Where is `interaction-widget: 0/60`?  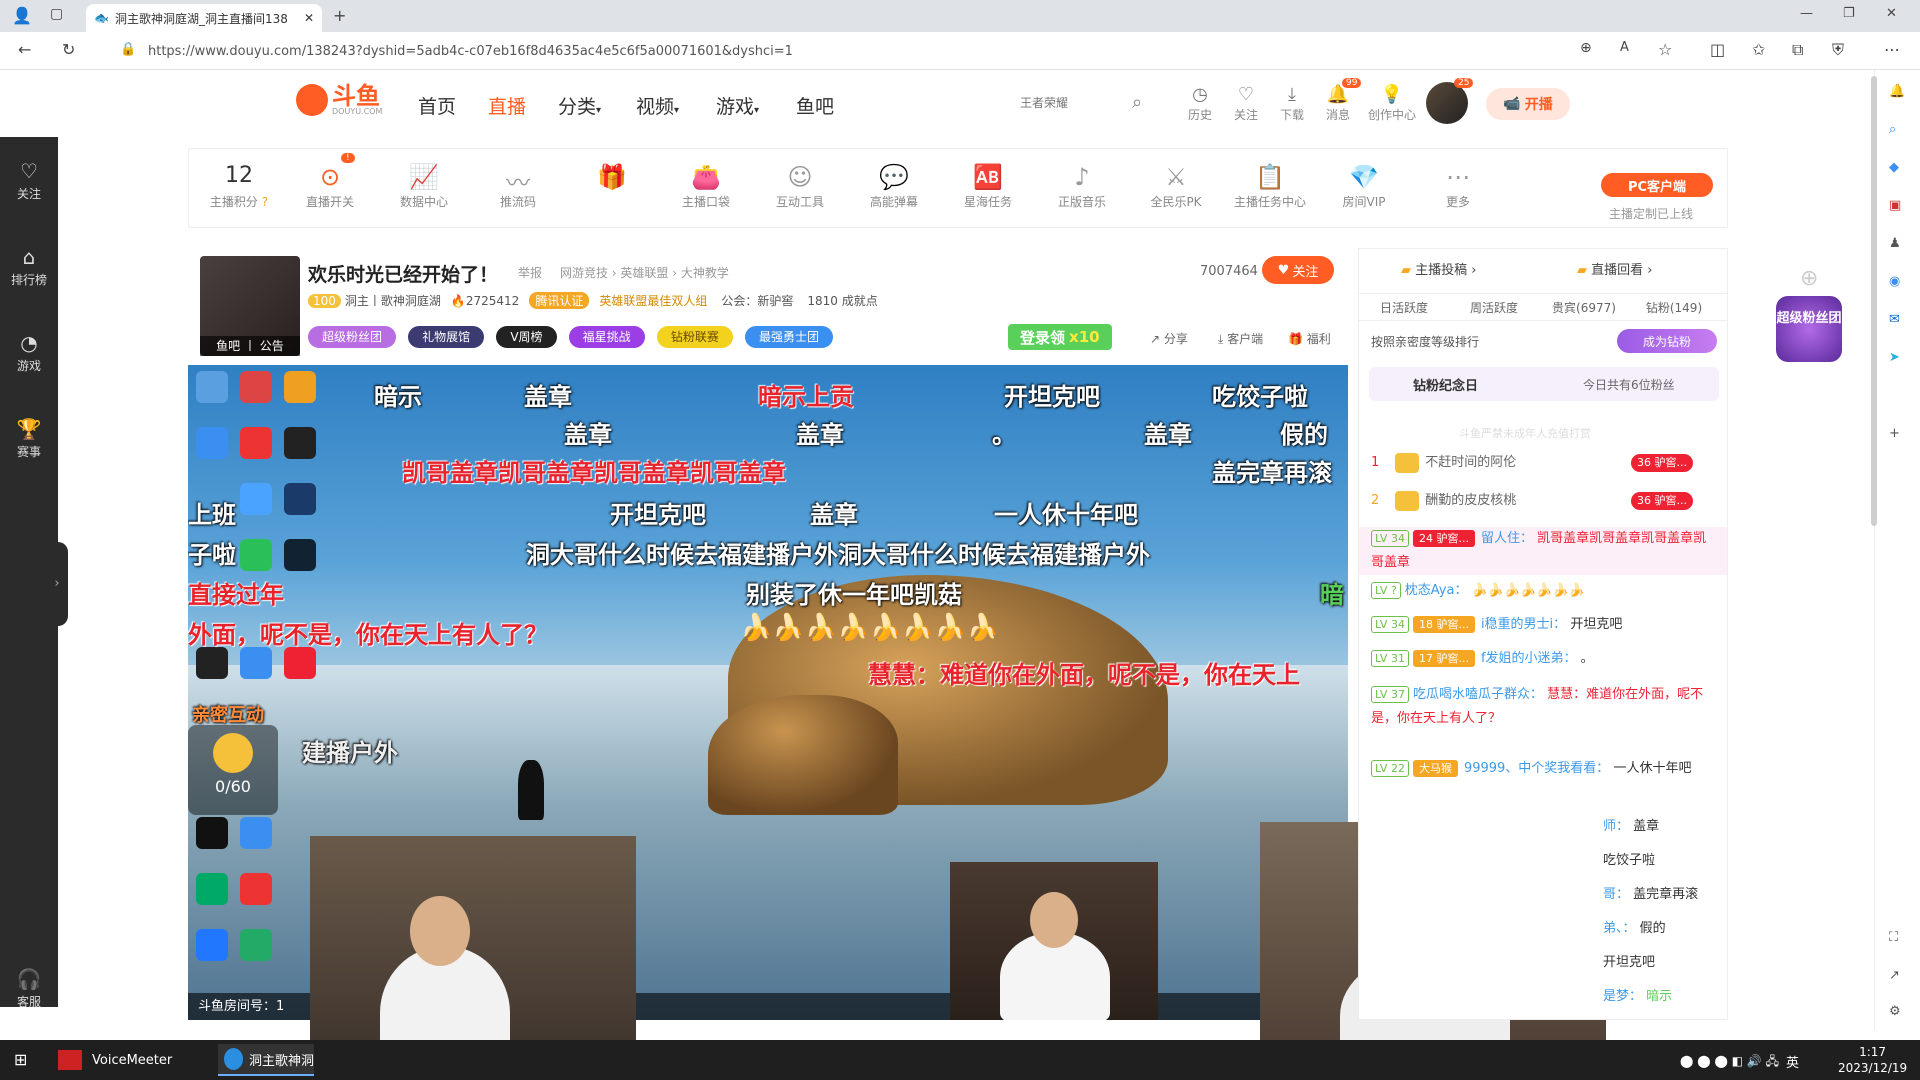
interaction-widget: 0/60 is located at coordinates (233, 770).